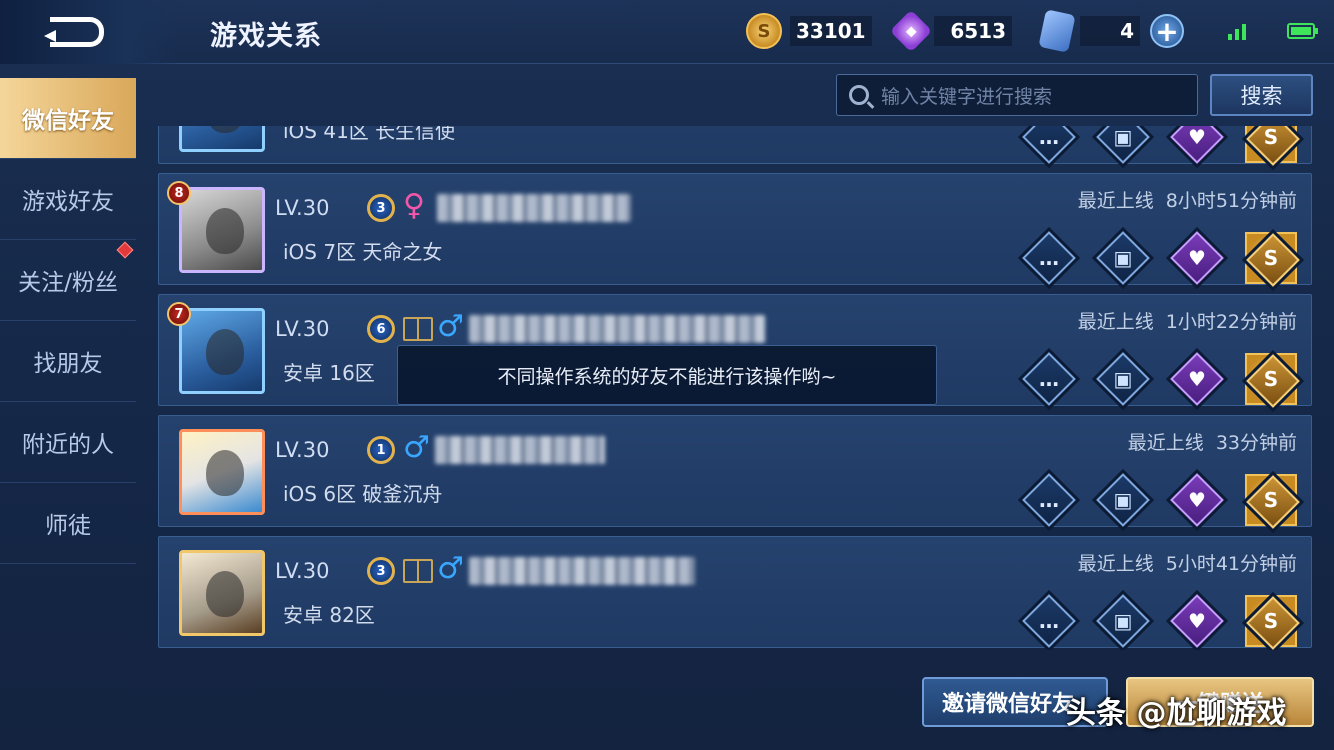  I want to click on friend-server: iOS 41区 长生信使, so click(369, 134).